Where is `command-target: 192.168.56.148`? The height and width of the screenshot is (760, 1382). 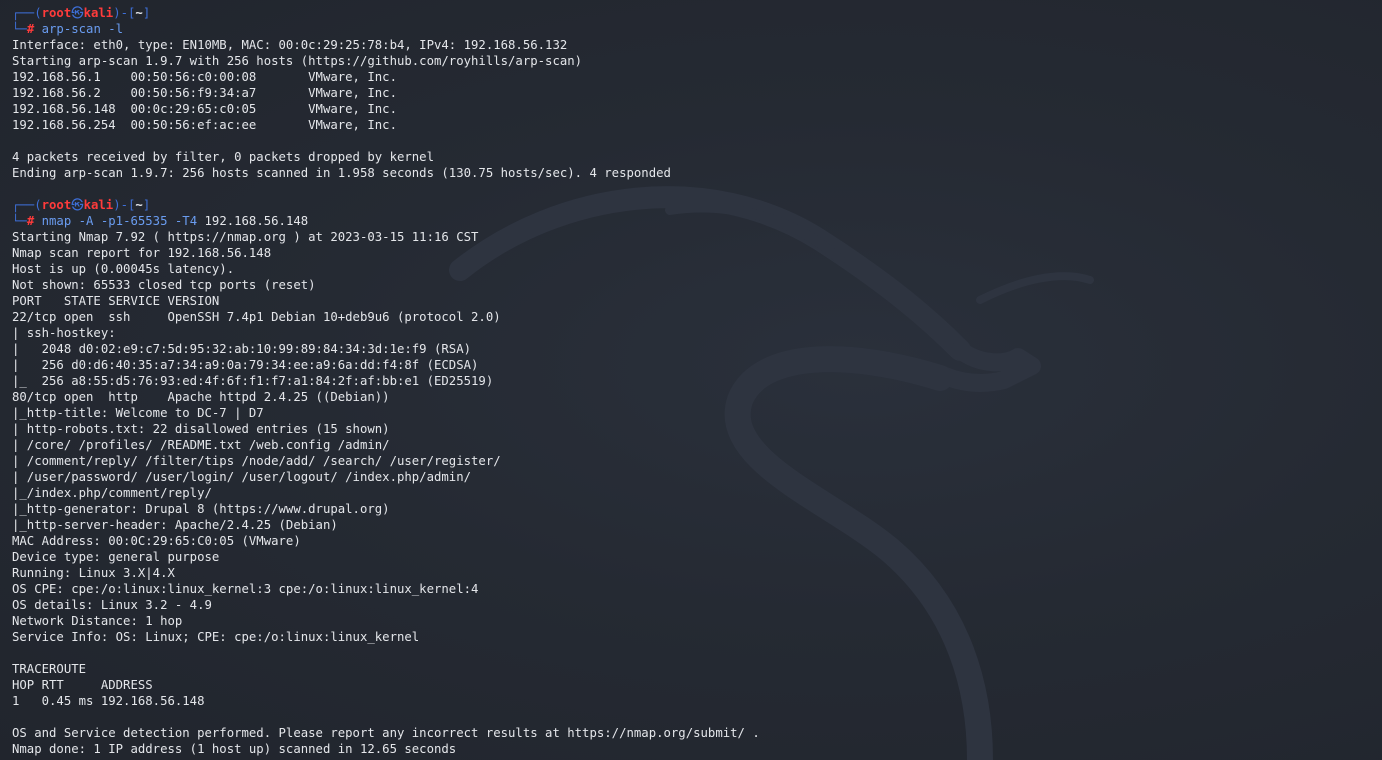 command-target: 192.168.56.148 is located at coordinates (253, 221).